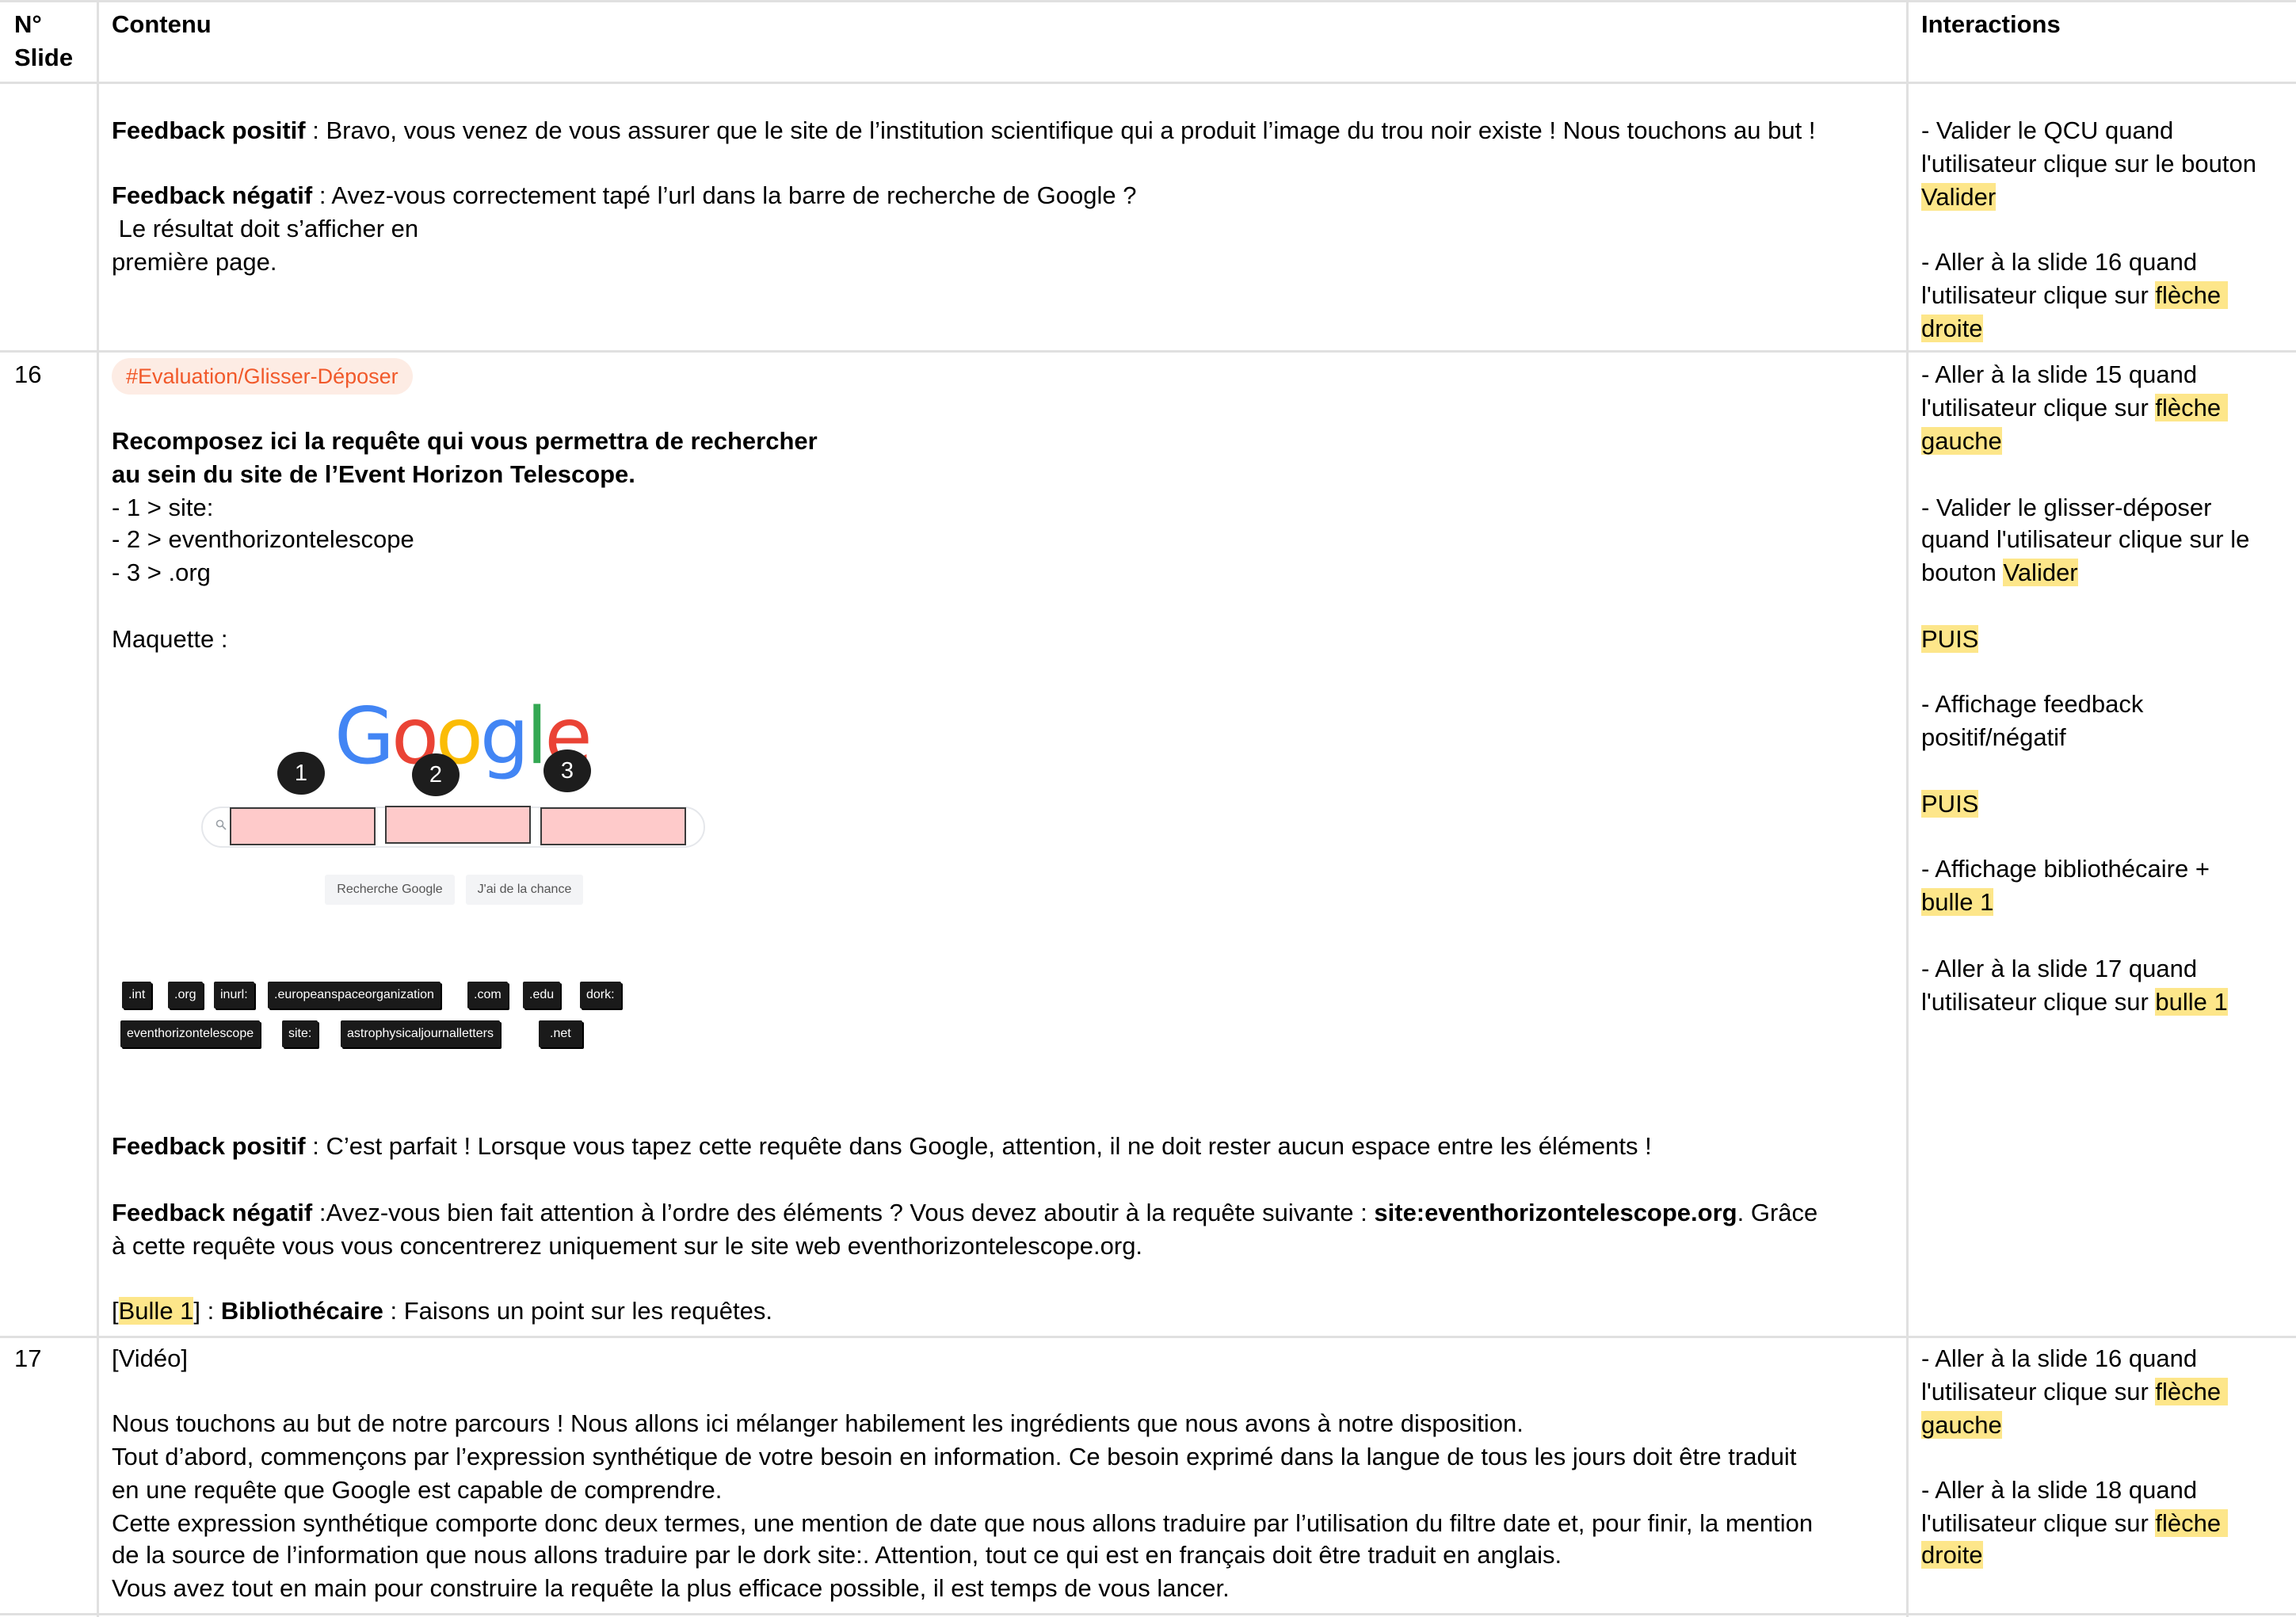 This screenshot has height=1617, width=2296. What do you see at coordinates (567, 770) in the screenshot?
I see `slot-marker-3: 3` at bounding box center [567, 770].